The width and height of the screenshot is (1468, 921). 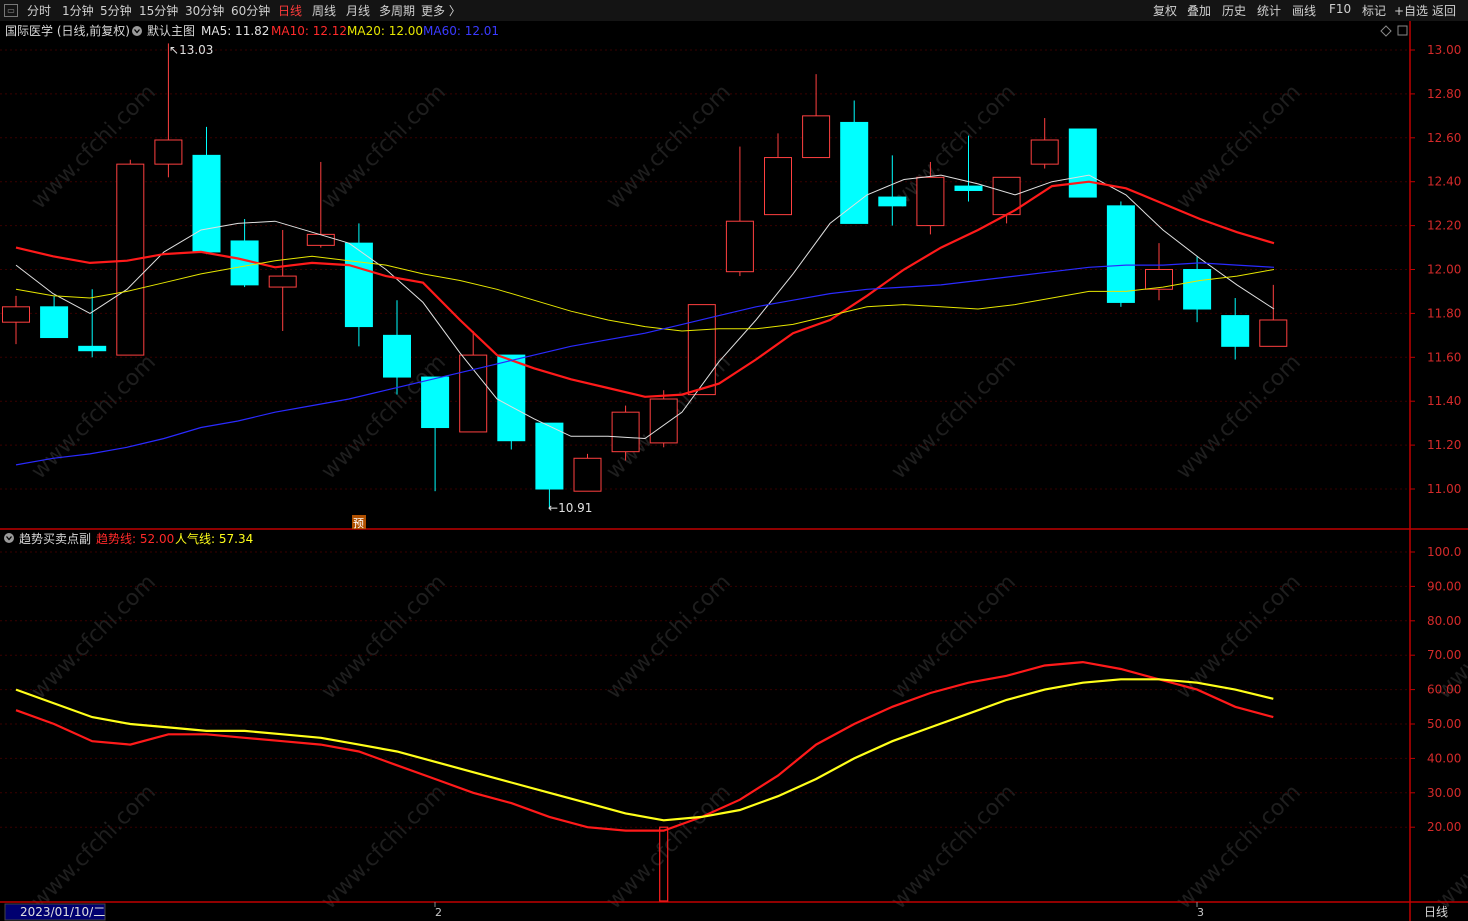 I want to click on period-tab: 更多 〉, so click(x=441, y=10).